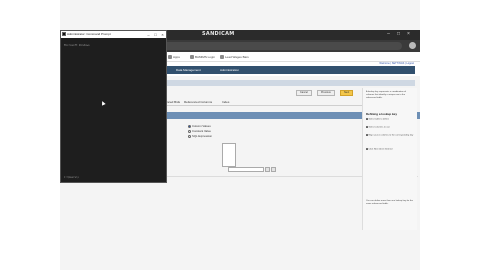 The height and width of the screenshot is (270, 480). What do you see at coordinates (71, 177) in the screenshot?
I see `cmd-prompt: C:\Users\>` at bounding box center [71, 177].